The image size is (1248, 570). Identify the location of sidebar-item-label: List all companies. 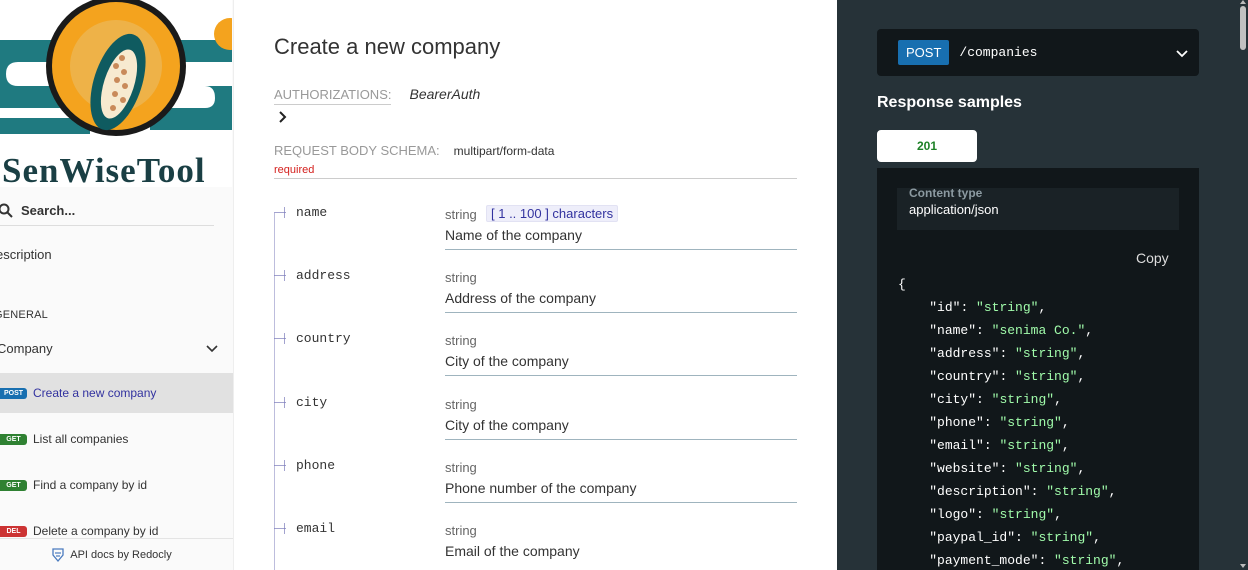
(81, 439).